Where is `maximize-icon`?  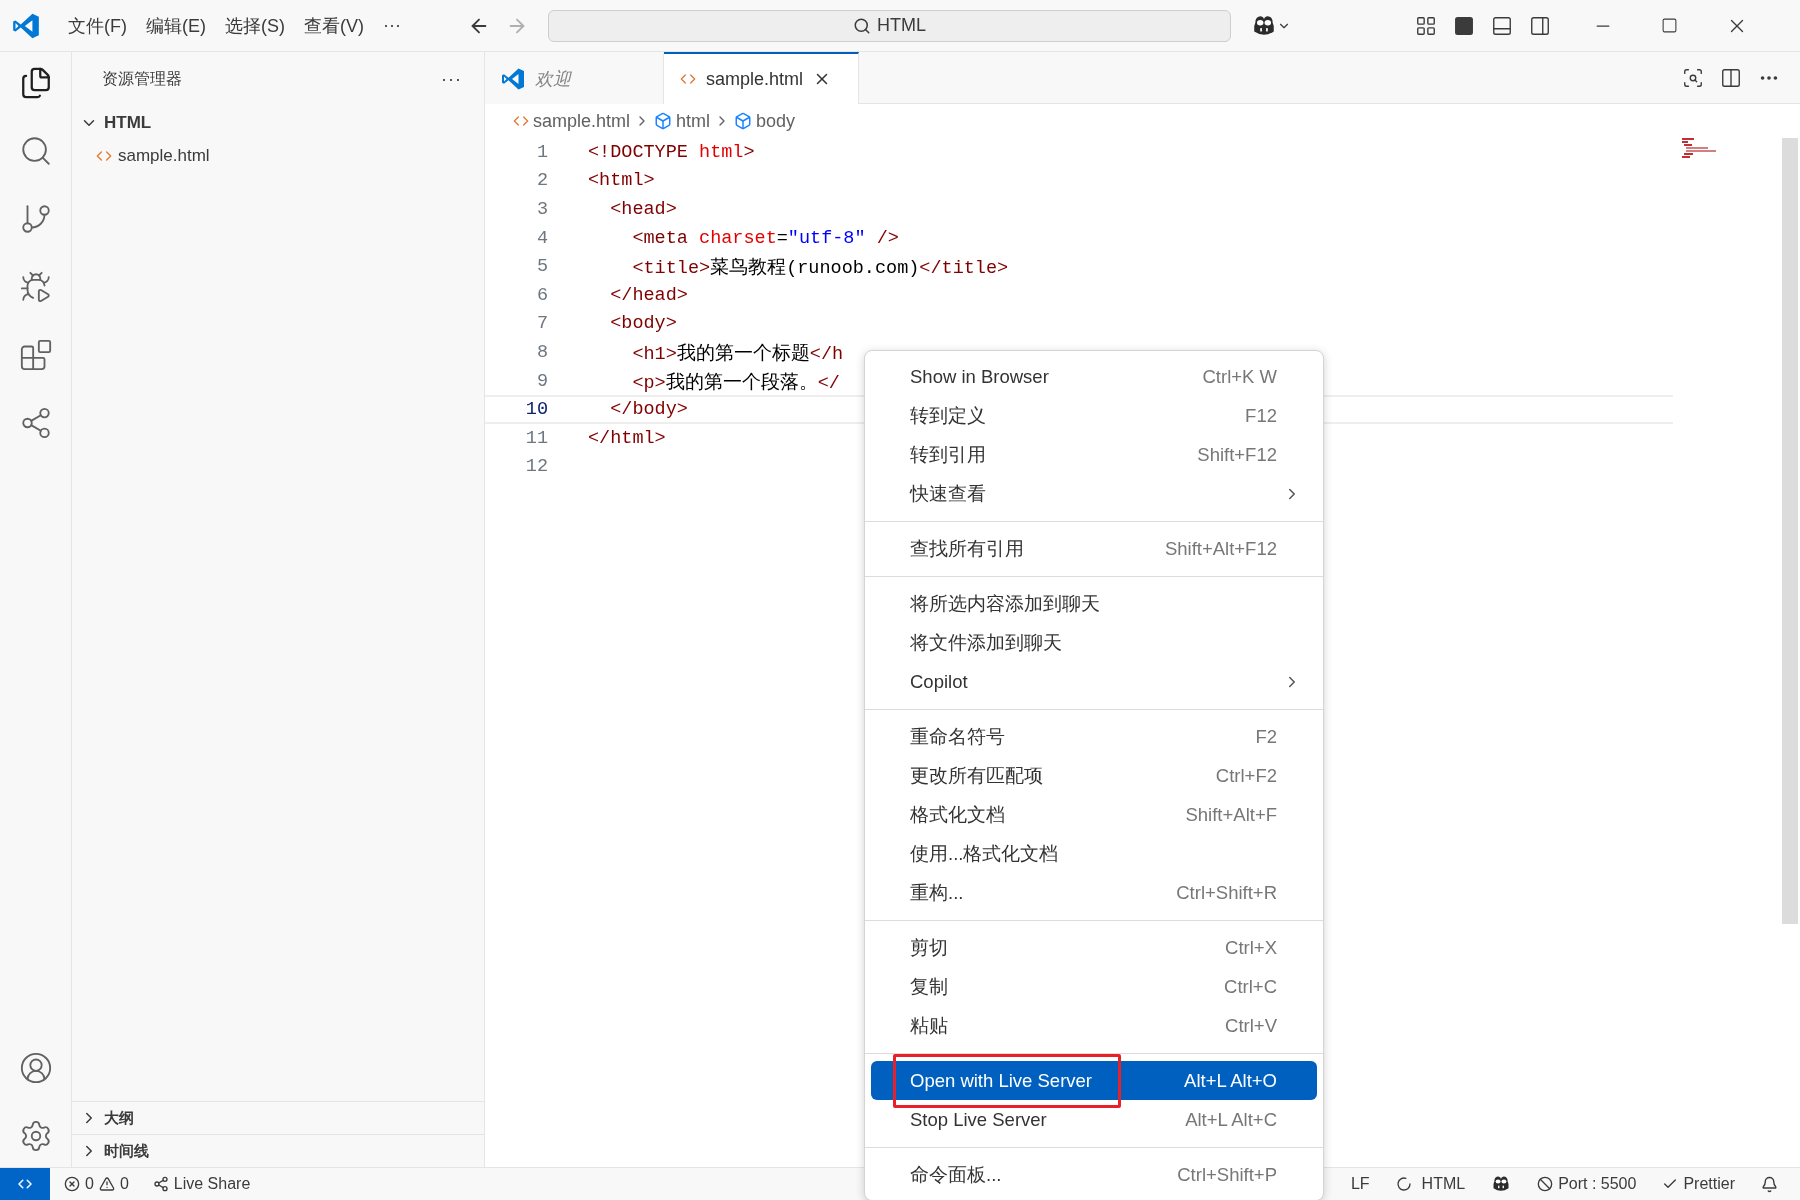 maximize-icon is located at coordinates (1669, 25).